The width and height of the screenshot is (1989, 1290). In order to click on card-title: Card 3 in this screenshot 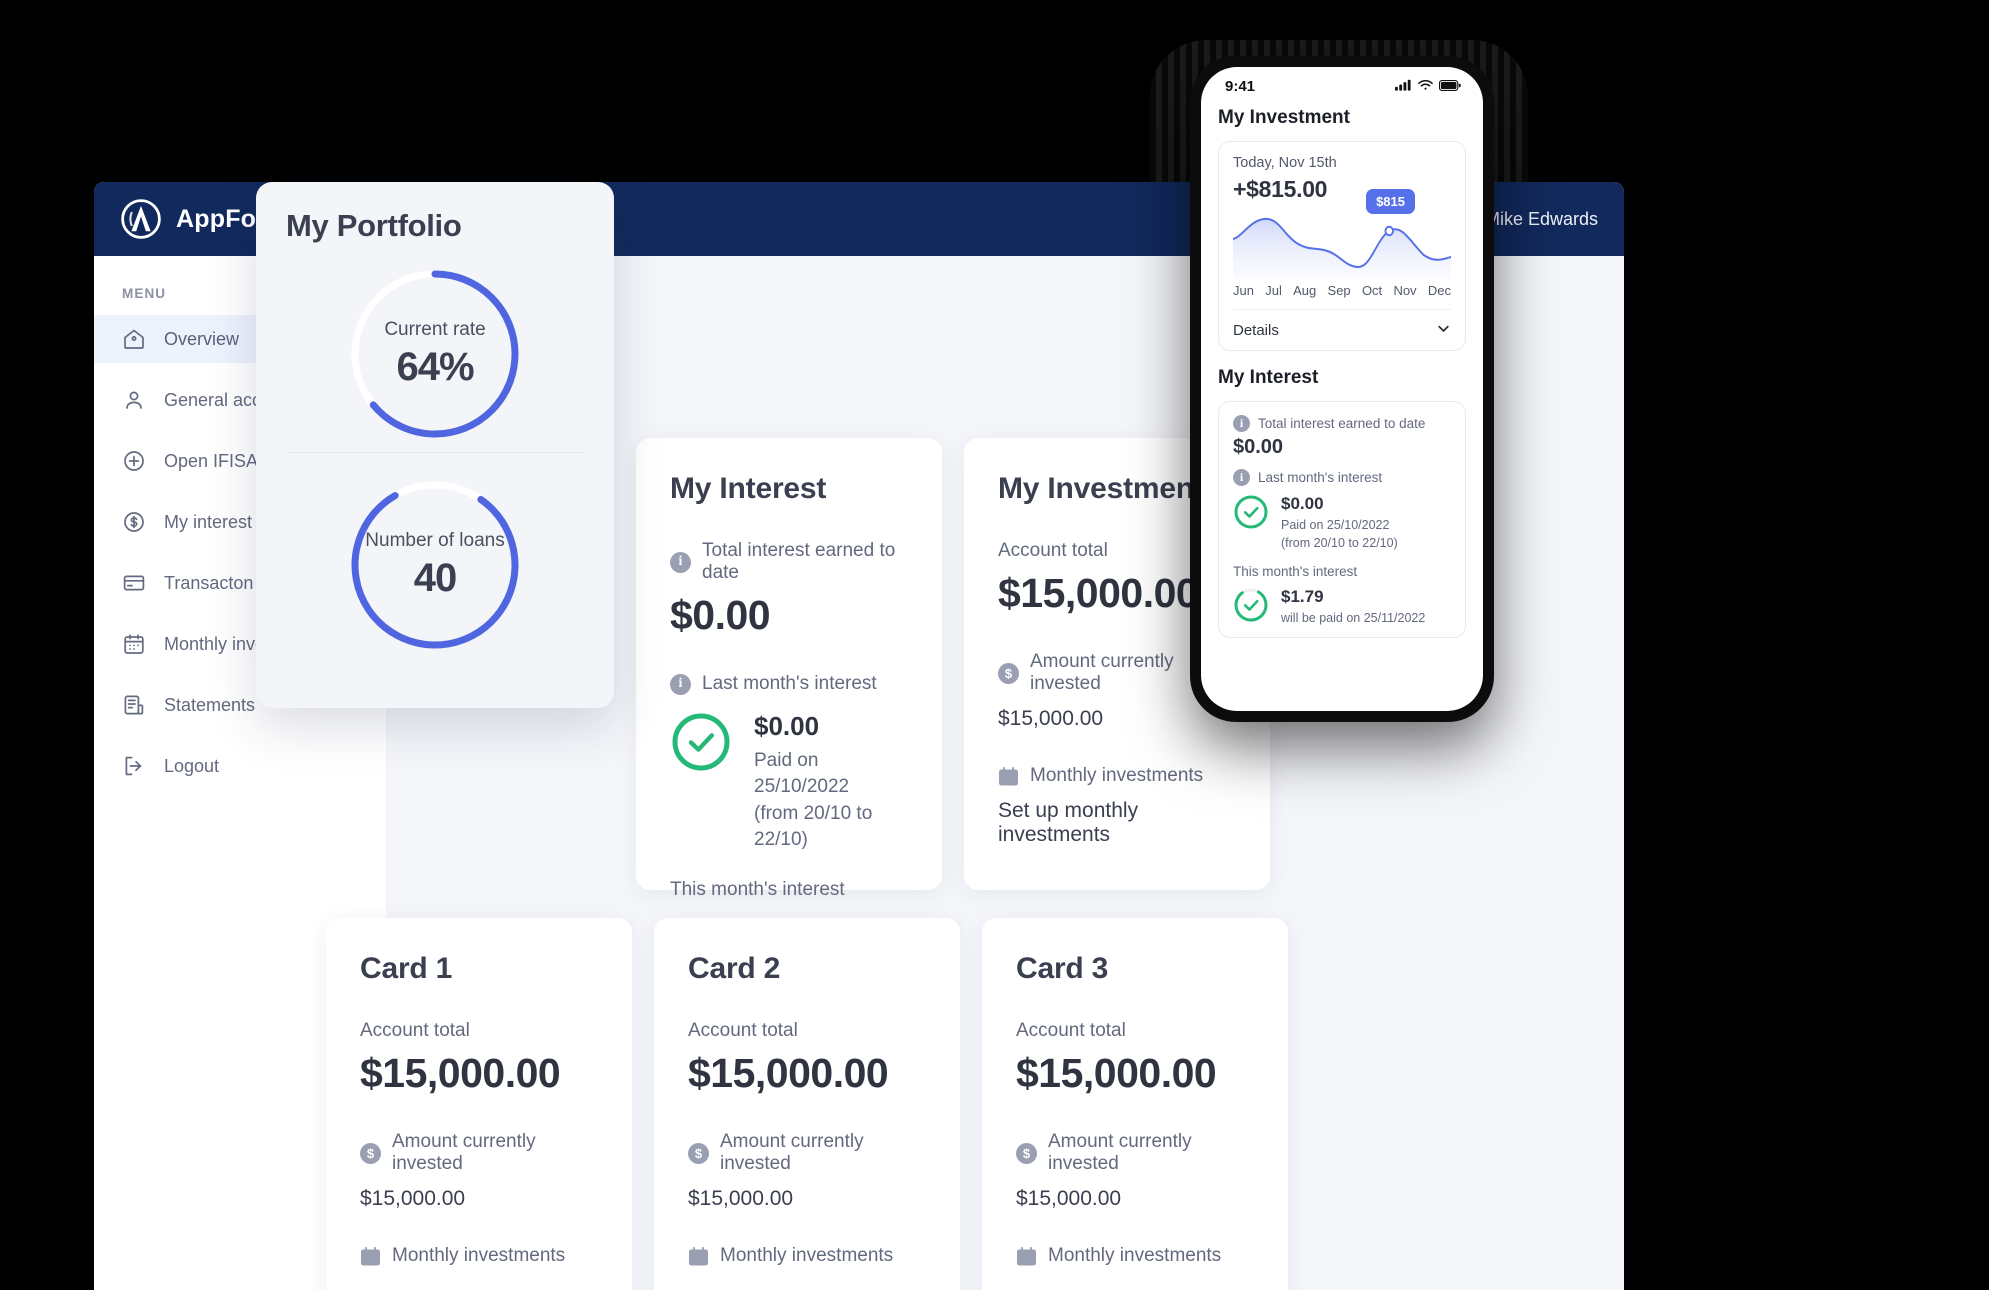, I will do `click(1062, 968)`.